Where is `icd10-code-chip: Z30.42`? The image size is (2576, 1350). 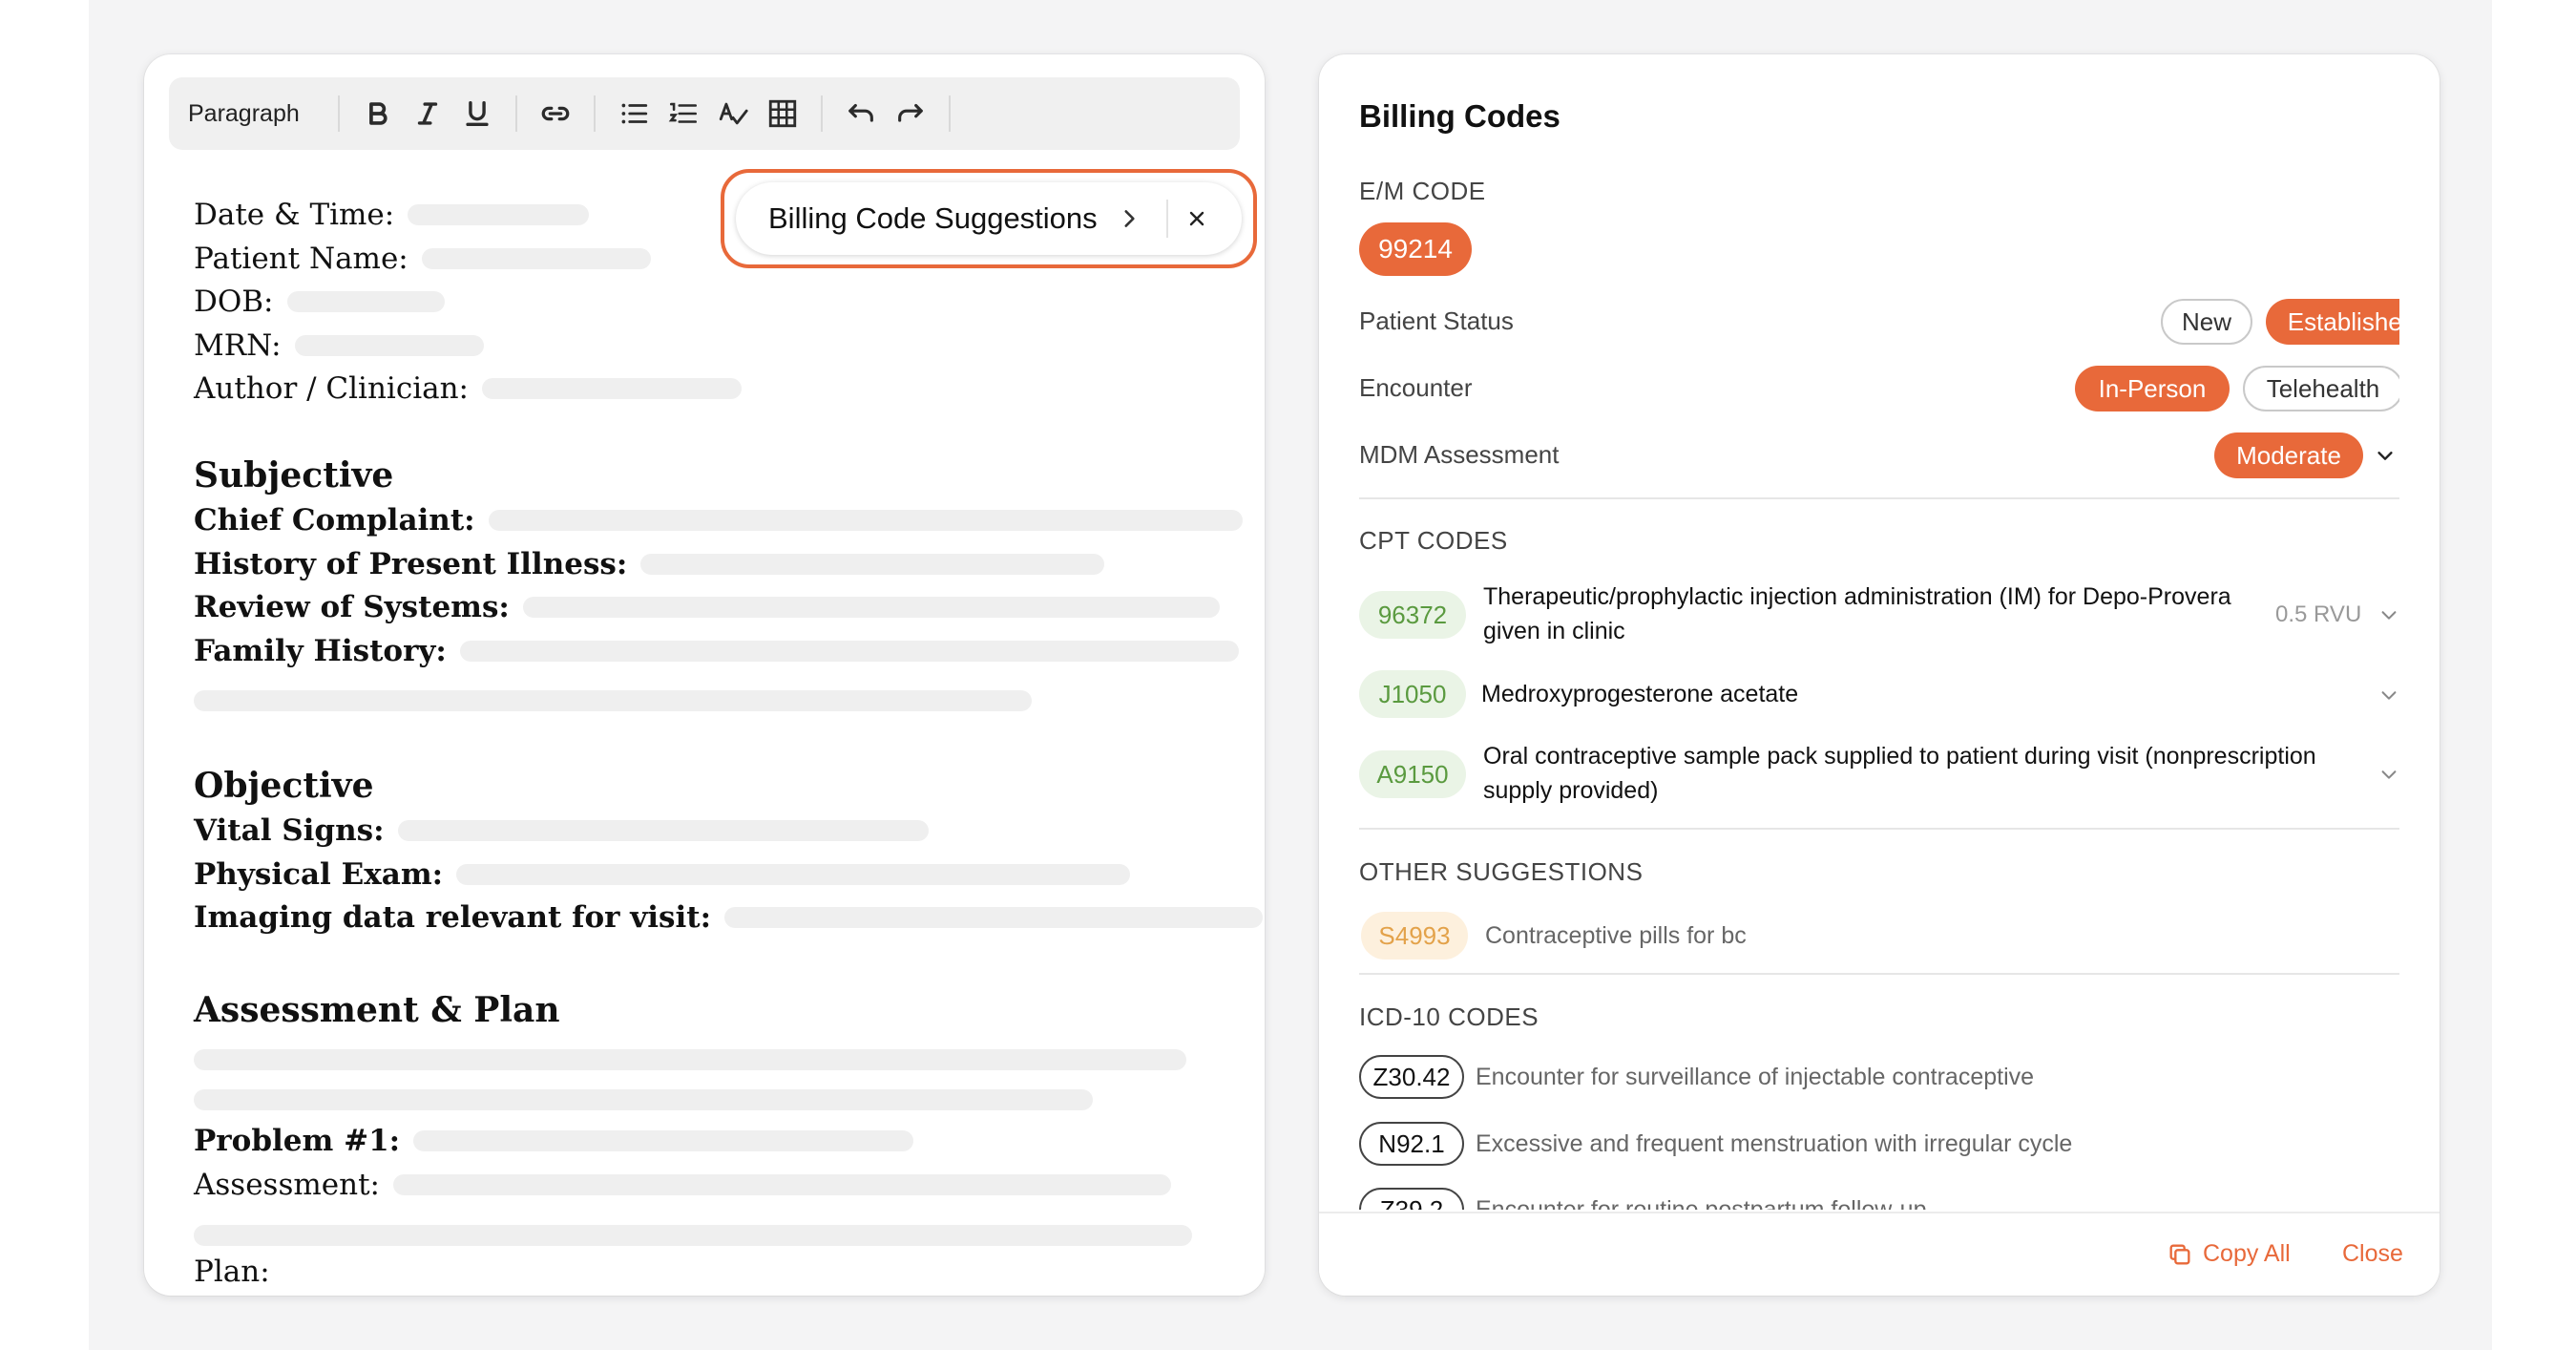 icd10-code-chip: Z30.42 is located at coordinates (1411, 1077).